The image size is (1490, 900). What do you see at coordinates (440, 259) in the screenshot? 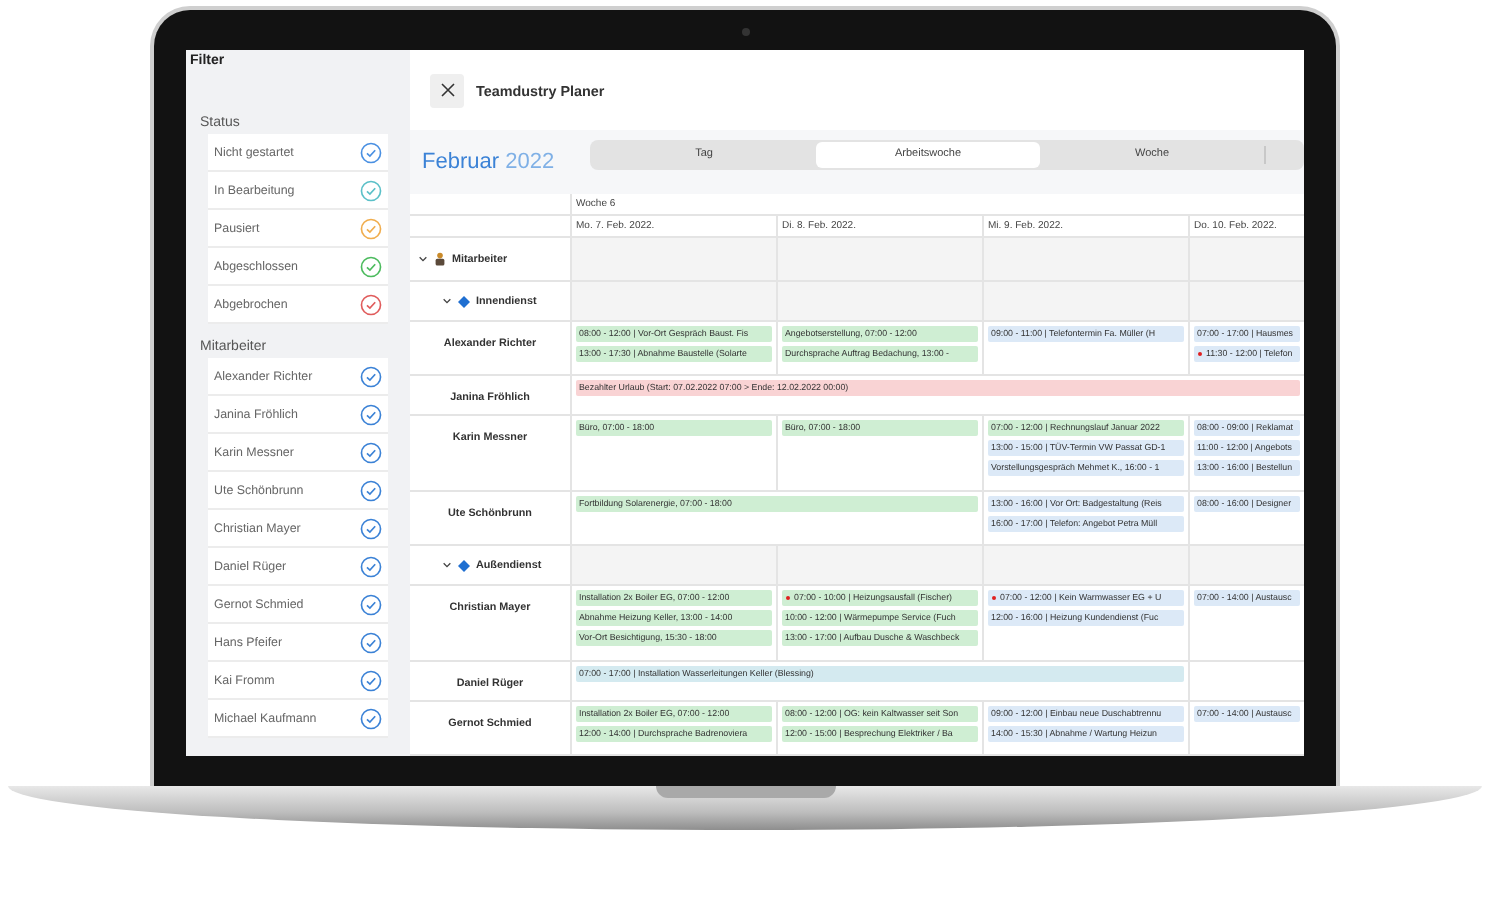
I see `worker-icon` at bounding box center [440, 259].